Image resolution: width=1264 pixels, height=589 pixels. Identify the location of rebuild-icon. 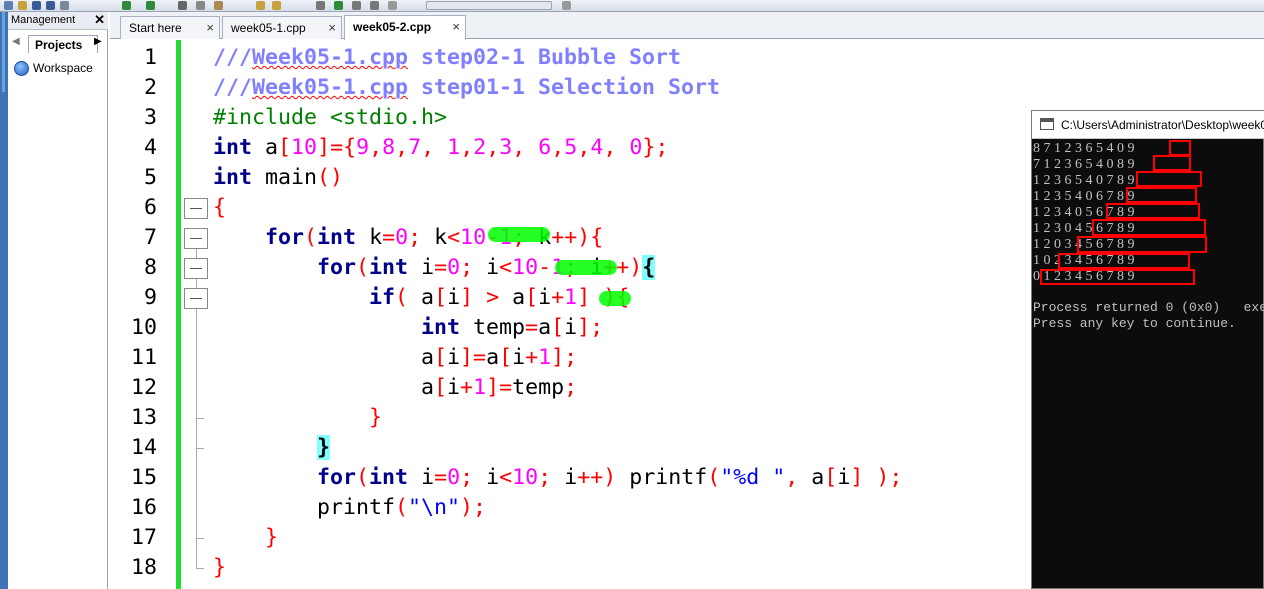
(374, 5).